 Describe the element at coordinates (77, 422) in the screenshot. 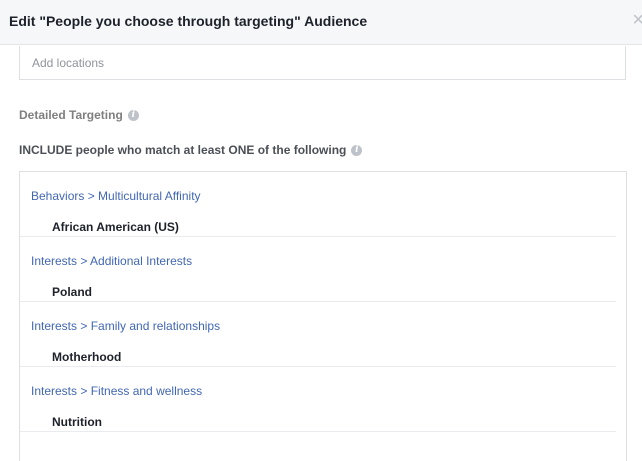

I see `targeting-item: Nutrition` at that location.